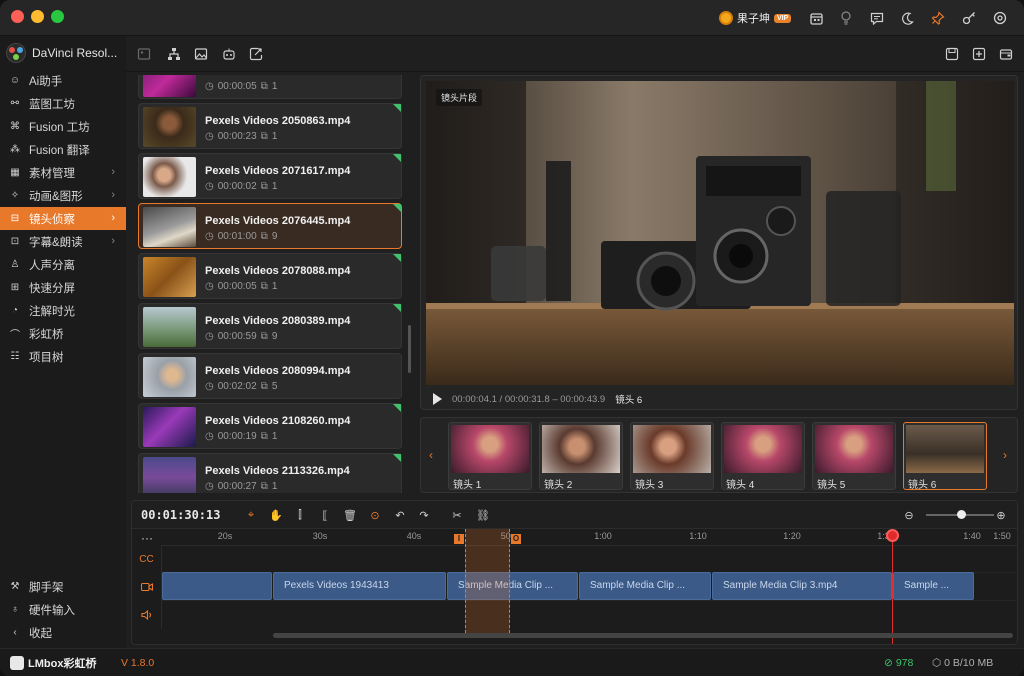 This screenshot has height=676, width=1024. What do you see at coordinates (63, 149) in the screenshot?
I see `sidebar-item-fusion-translate: ⁂ Fusion 翻译` at bounding box center [63, 149].